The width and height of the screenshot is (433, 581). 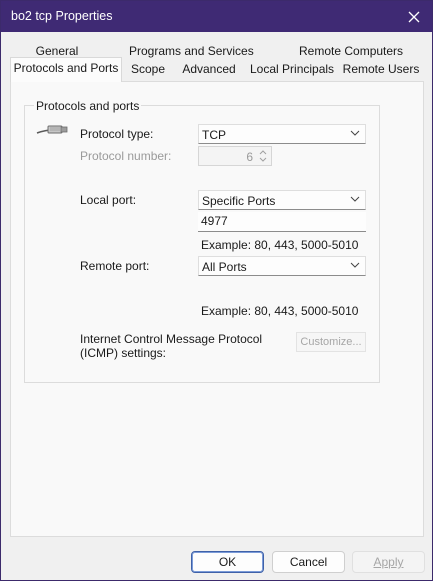 I want to click on tab-label: Remote Users, so click(x=381, y=69).